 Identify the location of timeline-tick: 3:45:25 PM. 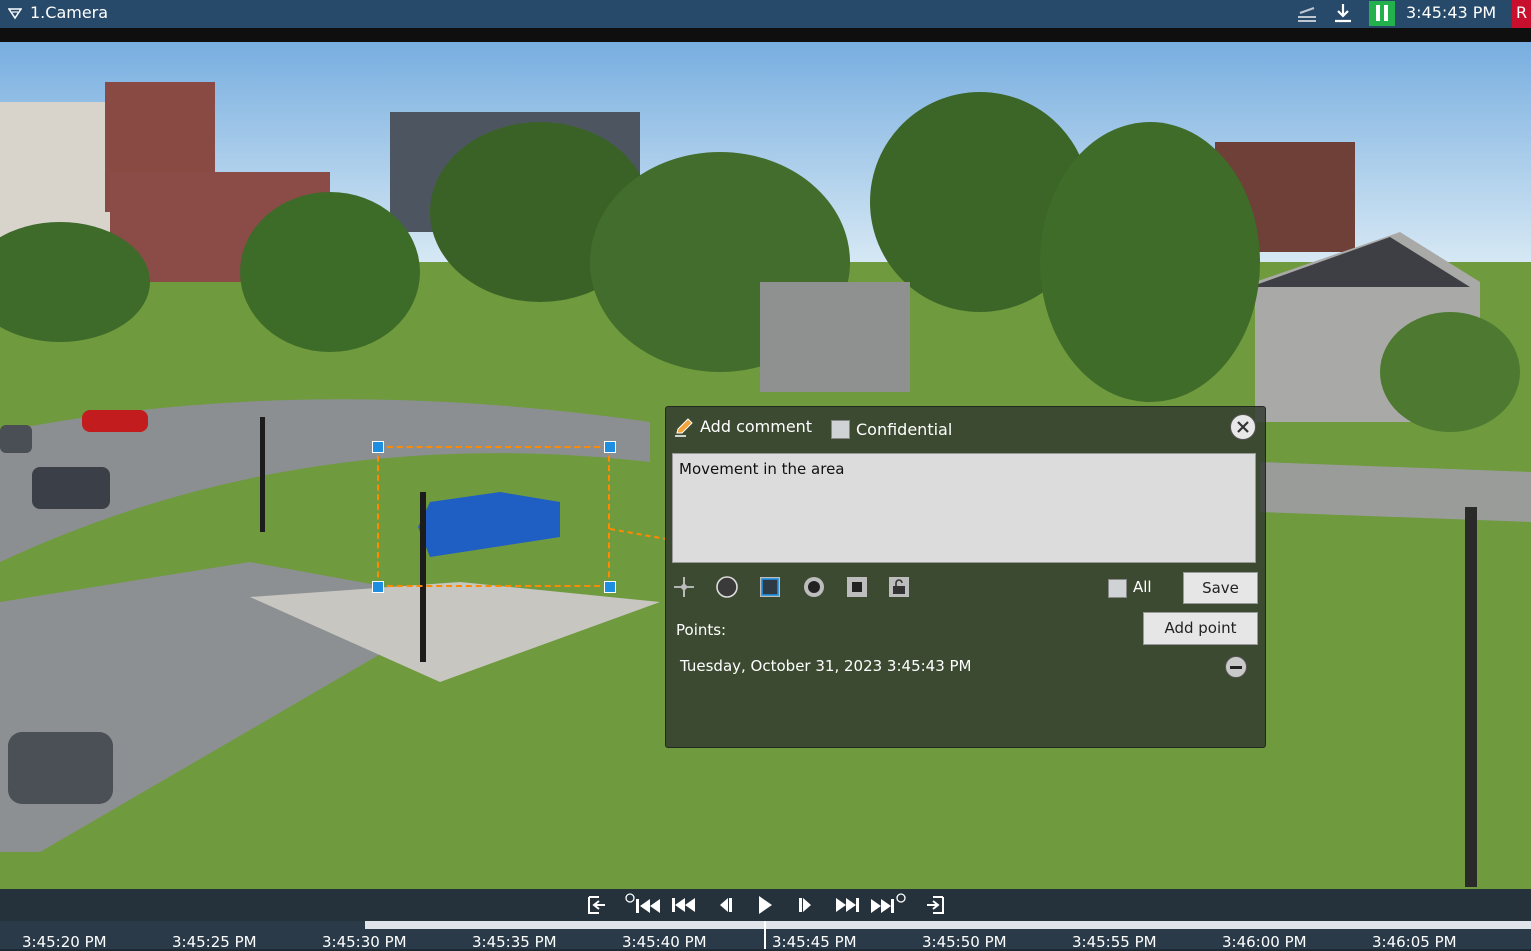
(214, 942).